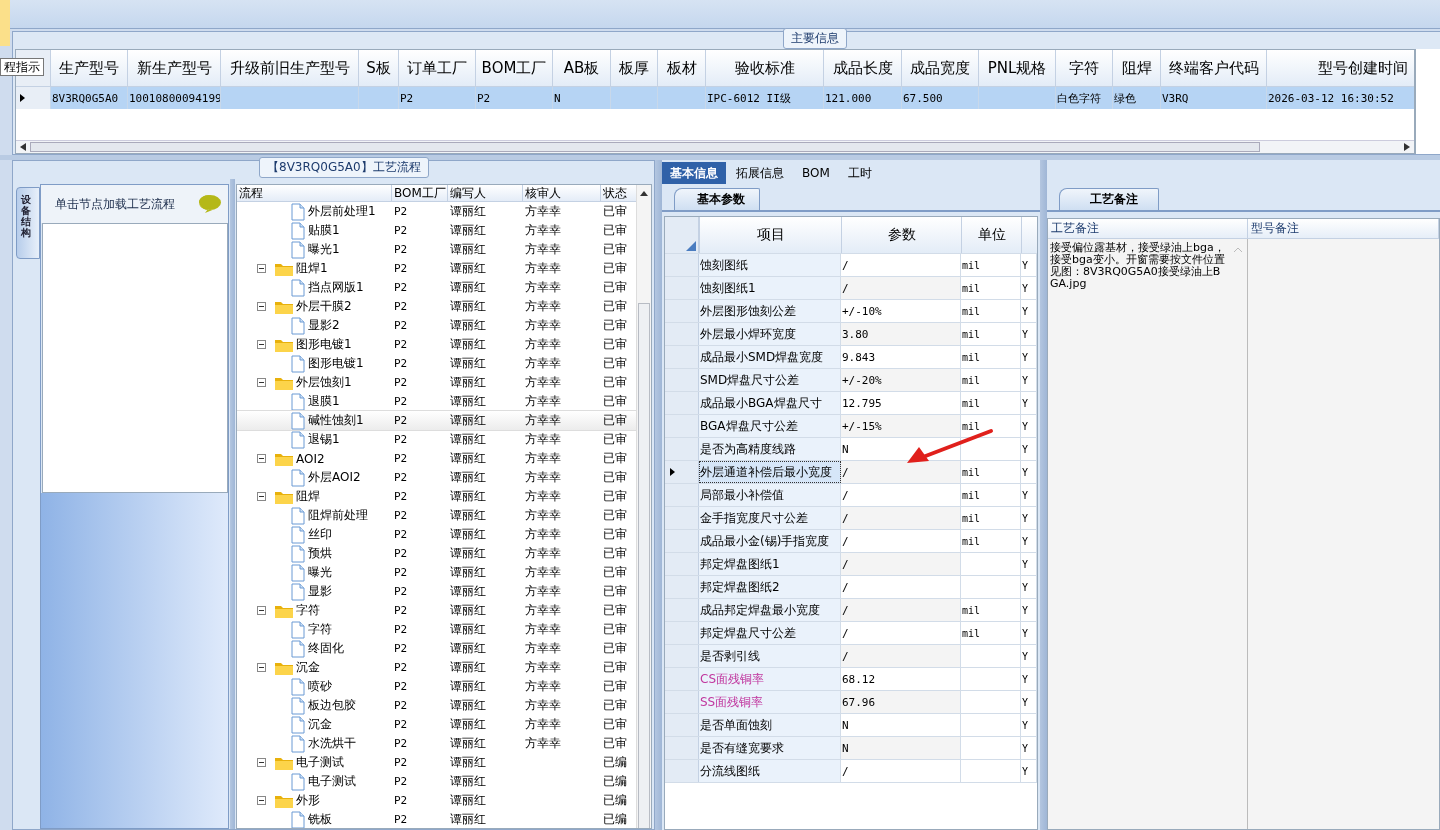 Image resolution: width=1440 pixels, height=830 pixels. Describe the element at coordinates (715, 98) in the screenshot. I see `table-row: 8V3RQ0G5A0 10010800094199 P2 P2 N IPC-6012 II级 121.000 67.500 白色字符 绿色 V3RQ 2026-03-12 16:30:52` at that location.